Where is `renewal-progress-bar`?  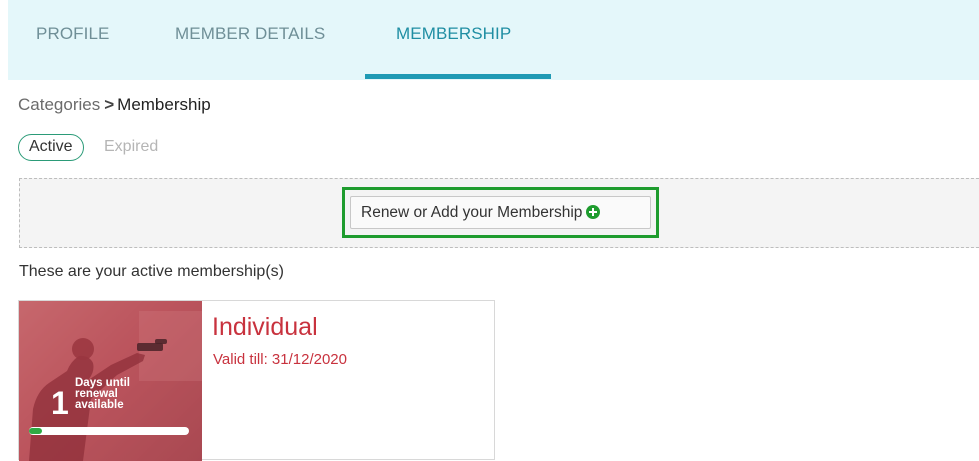
renewal-progress-bar is located at coordinates (109, 431).